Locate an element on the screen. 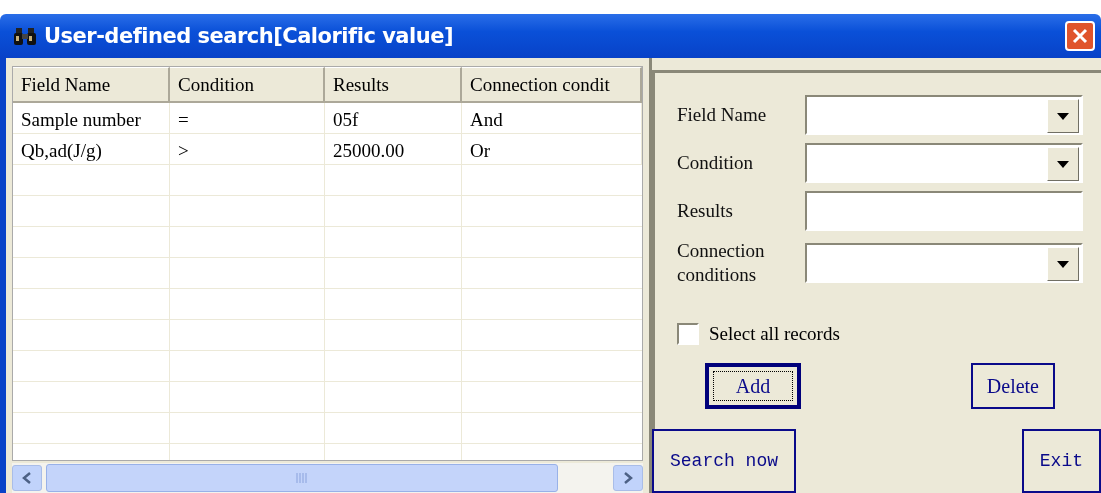 This screenshot has height=493, width=1101. checkbox-label: Select all records is located at coordinates (774, 334).